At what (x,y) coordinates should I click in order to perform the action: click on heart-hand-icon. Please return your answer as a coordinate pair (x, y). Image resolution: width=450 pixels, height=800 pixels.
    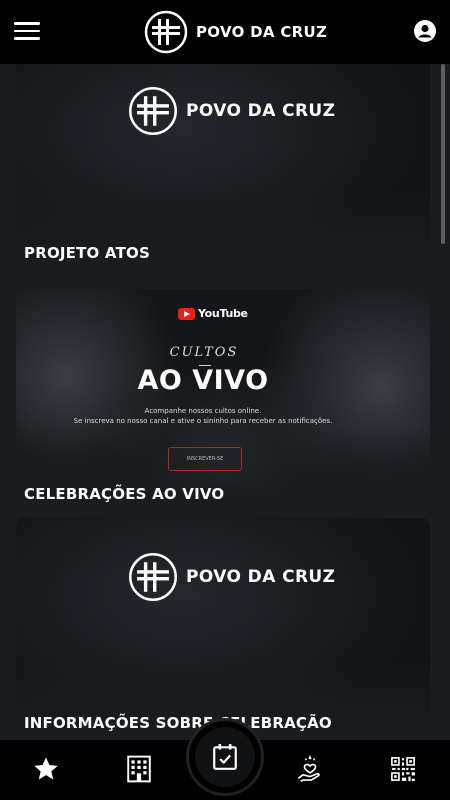
    Looking at the image, I should click on (308, 768).